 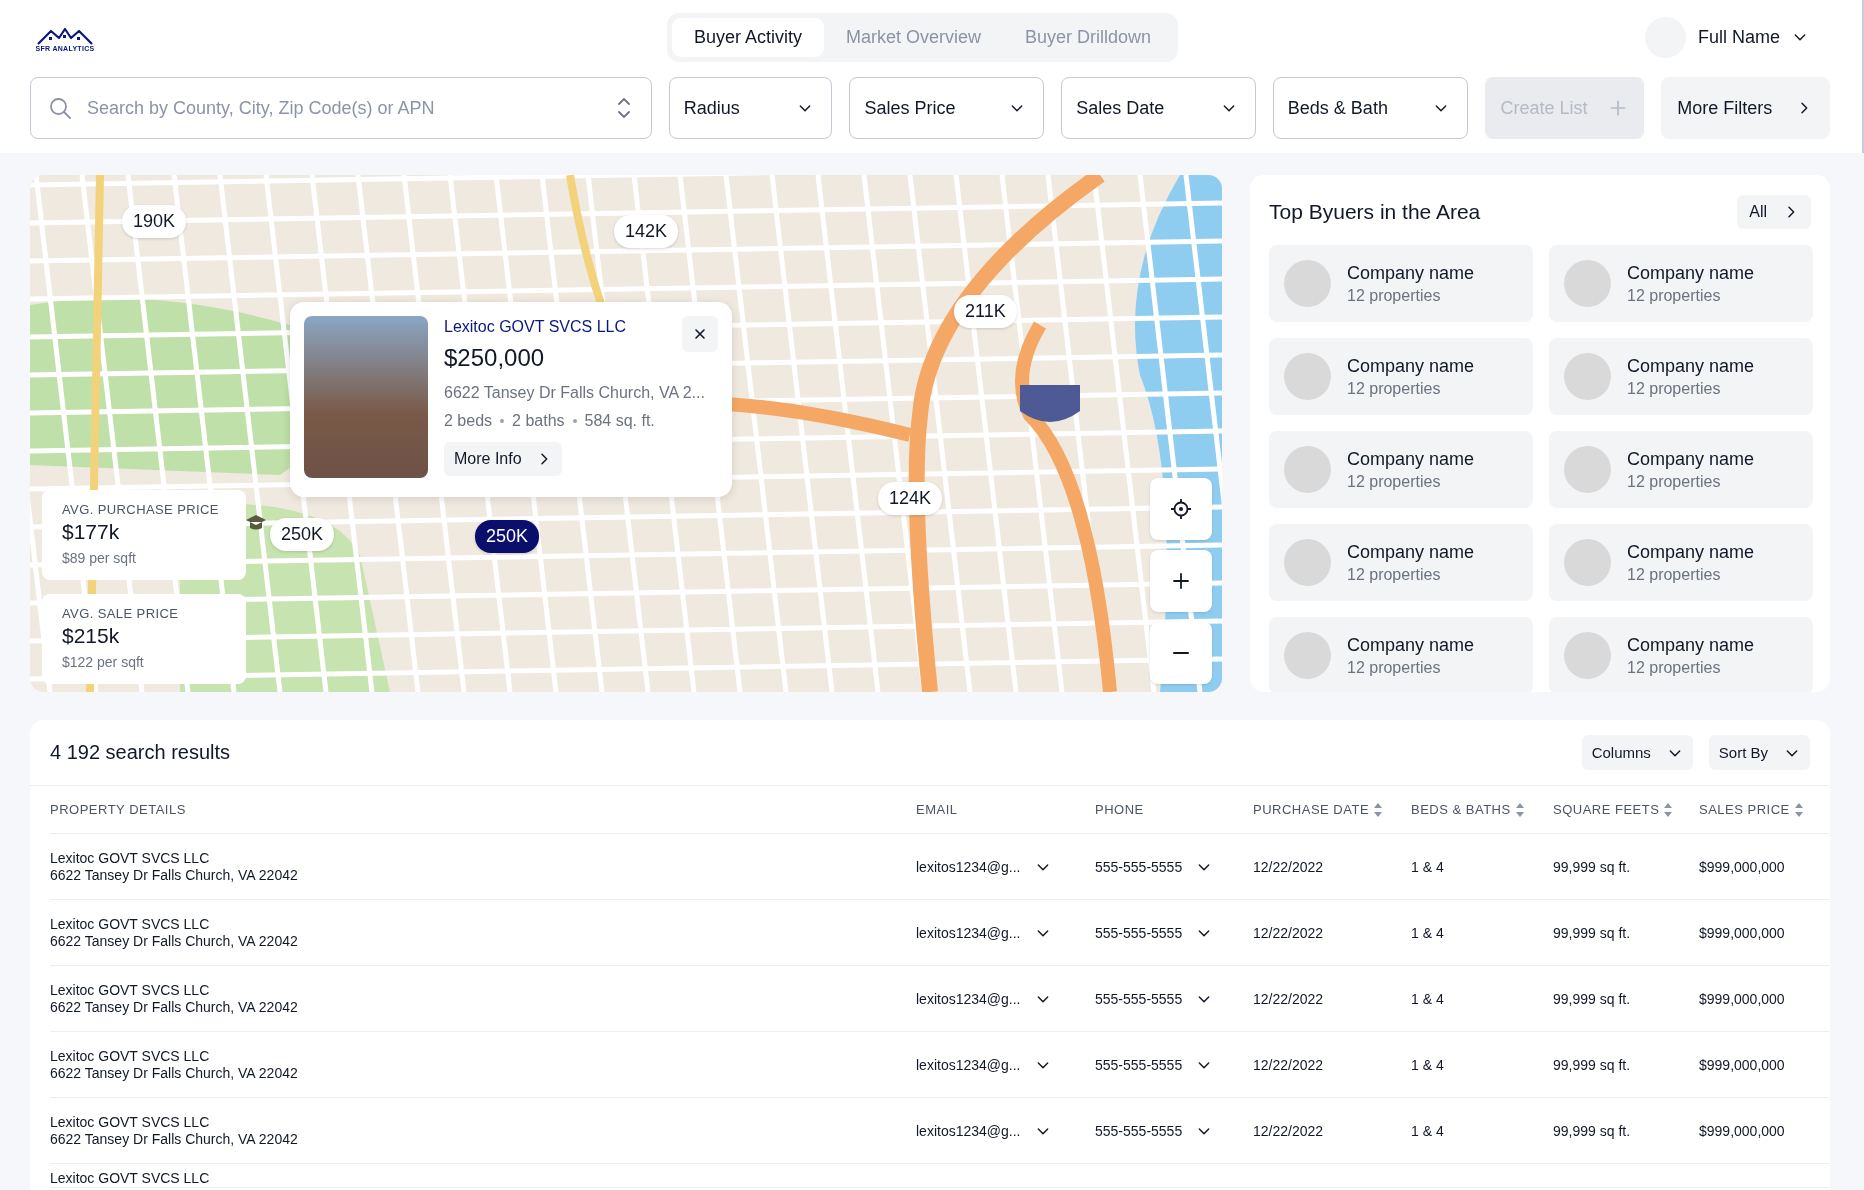 What do you see at coordinates (1764, 810) in the screenshot?
I see `column-header: SALES PRICE` at bounding box center [1764, 810].